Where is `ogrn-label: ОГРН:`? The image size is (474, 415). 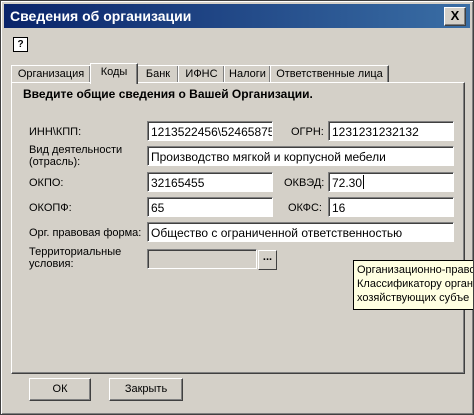
ogrn-label: ОГРН: is located at coordinates (307, 132).